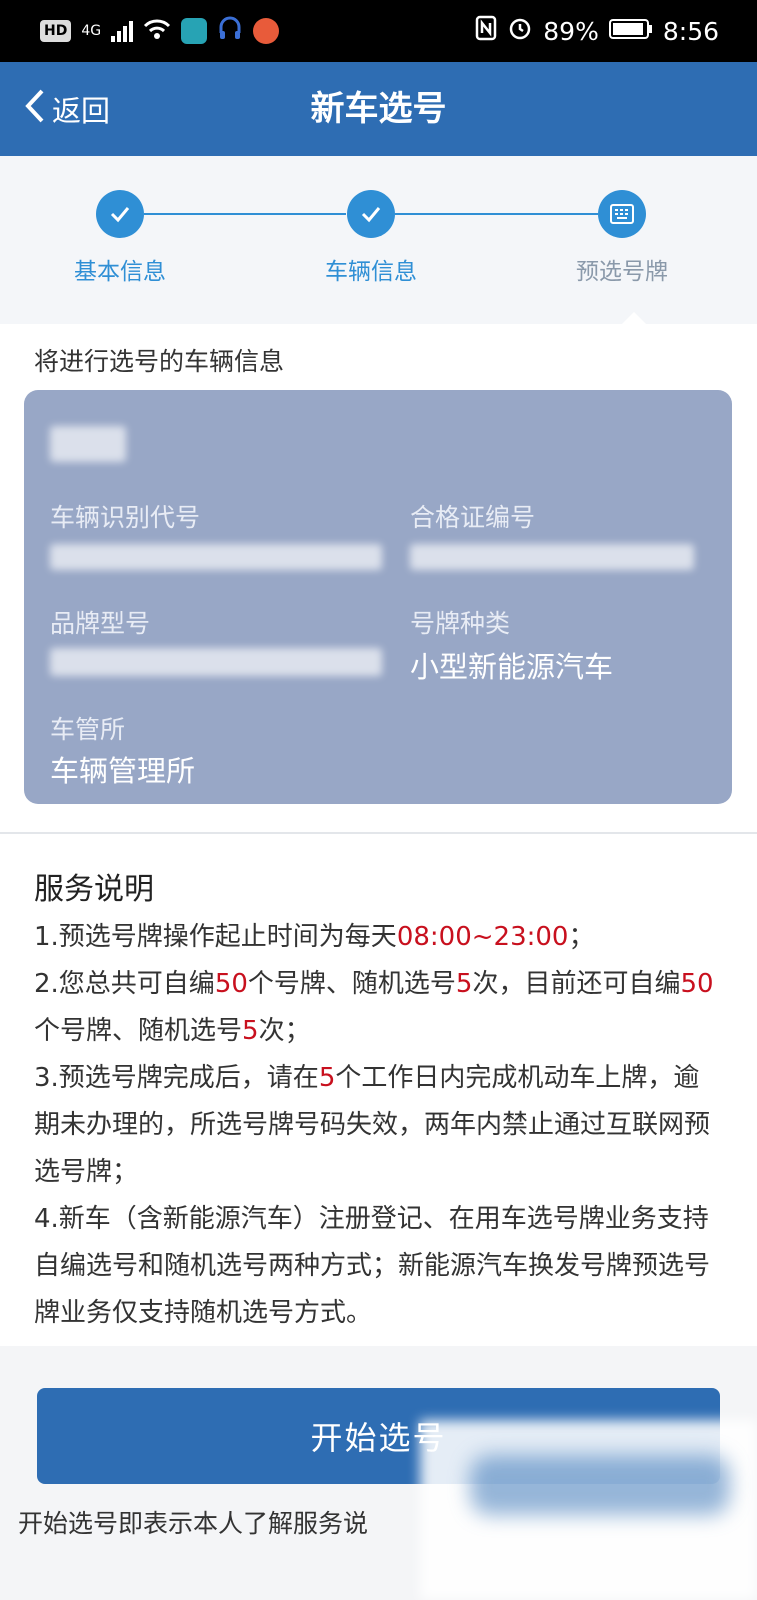 Image resolution: width=757 pixels, height=1600 pixels. What do you see at coordinates (378, 31) in the screenshot?
I see `status-bar: HD 4G 89% 8:56` at bounding box center [378, 31].